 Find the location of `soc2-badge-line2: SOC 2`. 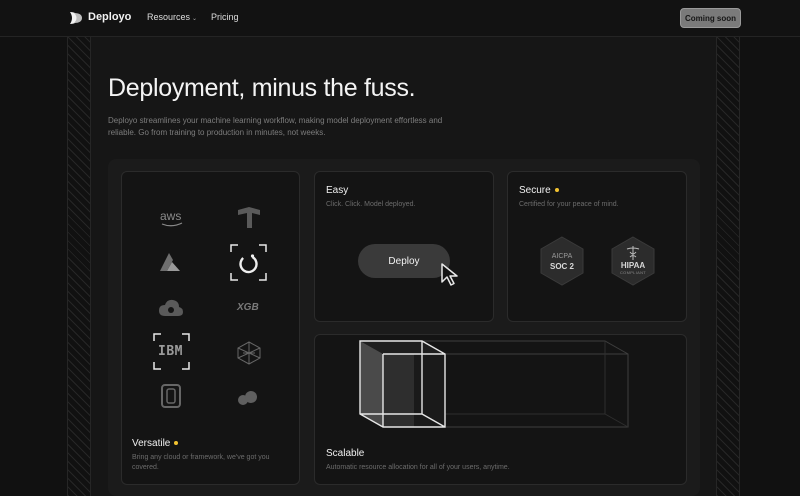

soc2-badge-line2: SOC 2 is located at coordinates (561, 266).